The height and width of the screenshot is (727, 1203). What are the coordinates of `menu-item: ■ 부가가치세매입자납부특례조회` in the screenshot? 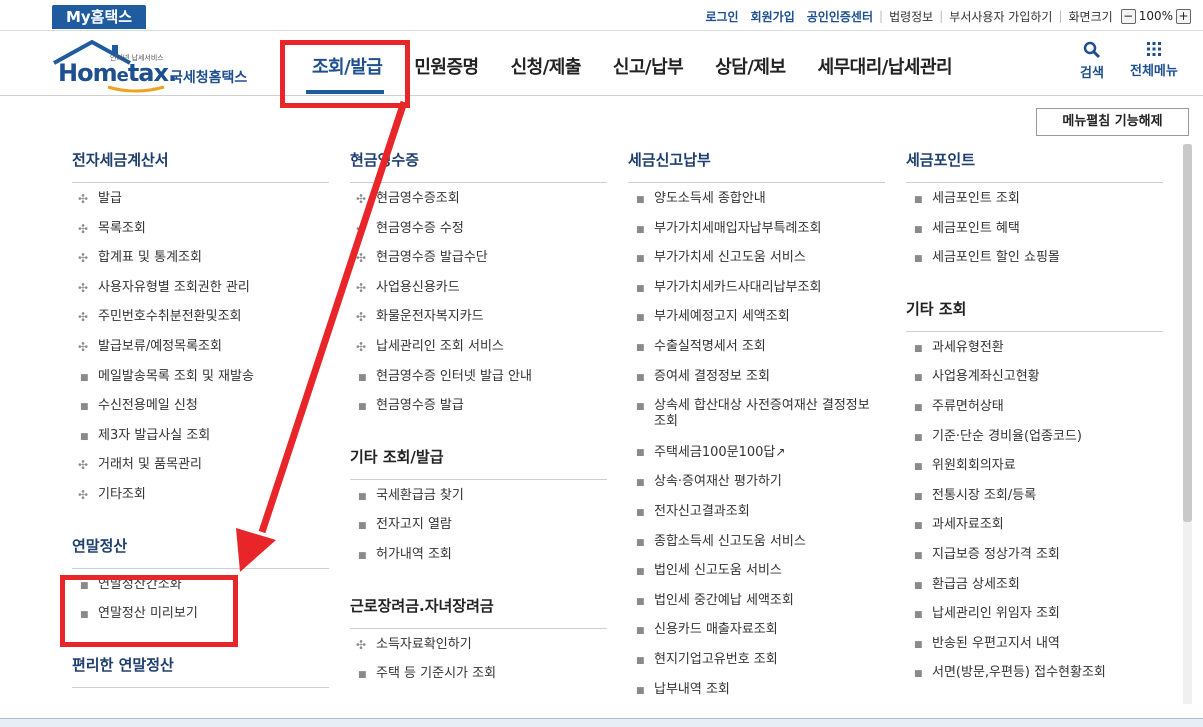 It's located at (756, 229).